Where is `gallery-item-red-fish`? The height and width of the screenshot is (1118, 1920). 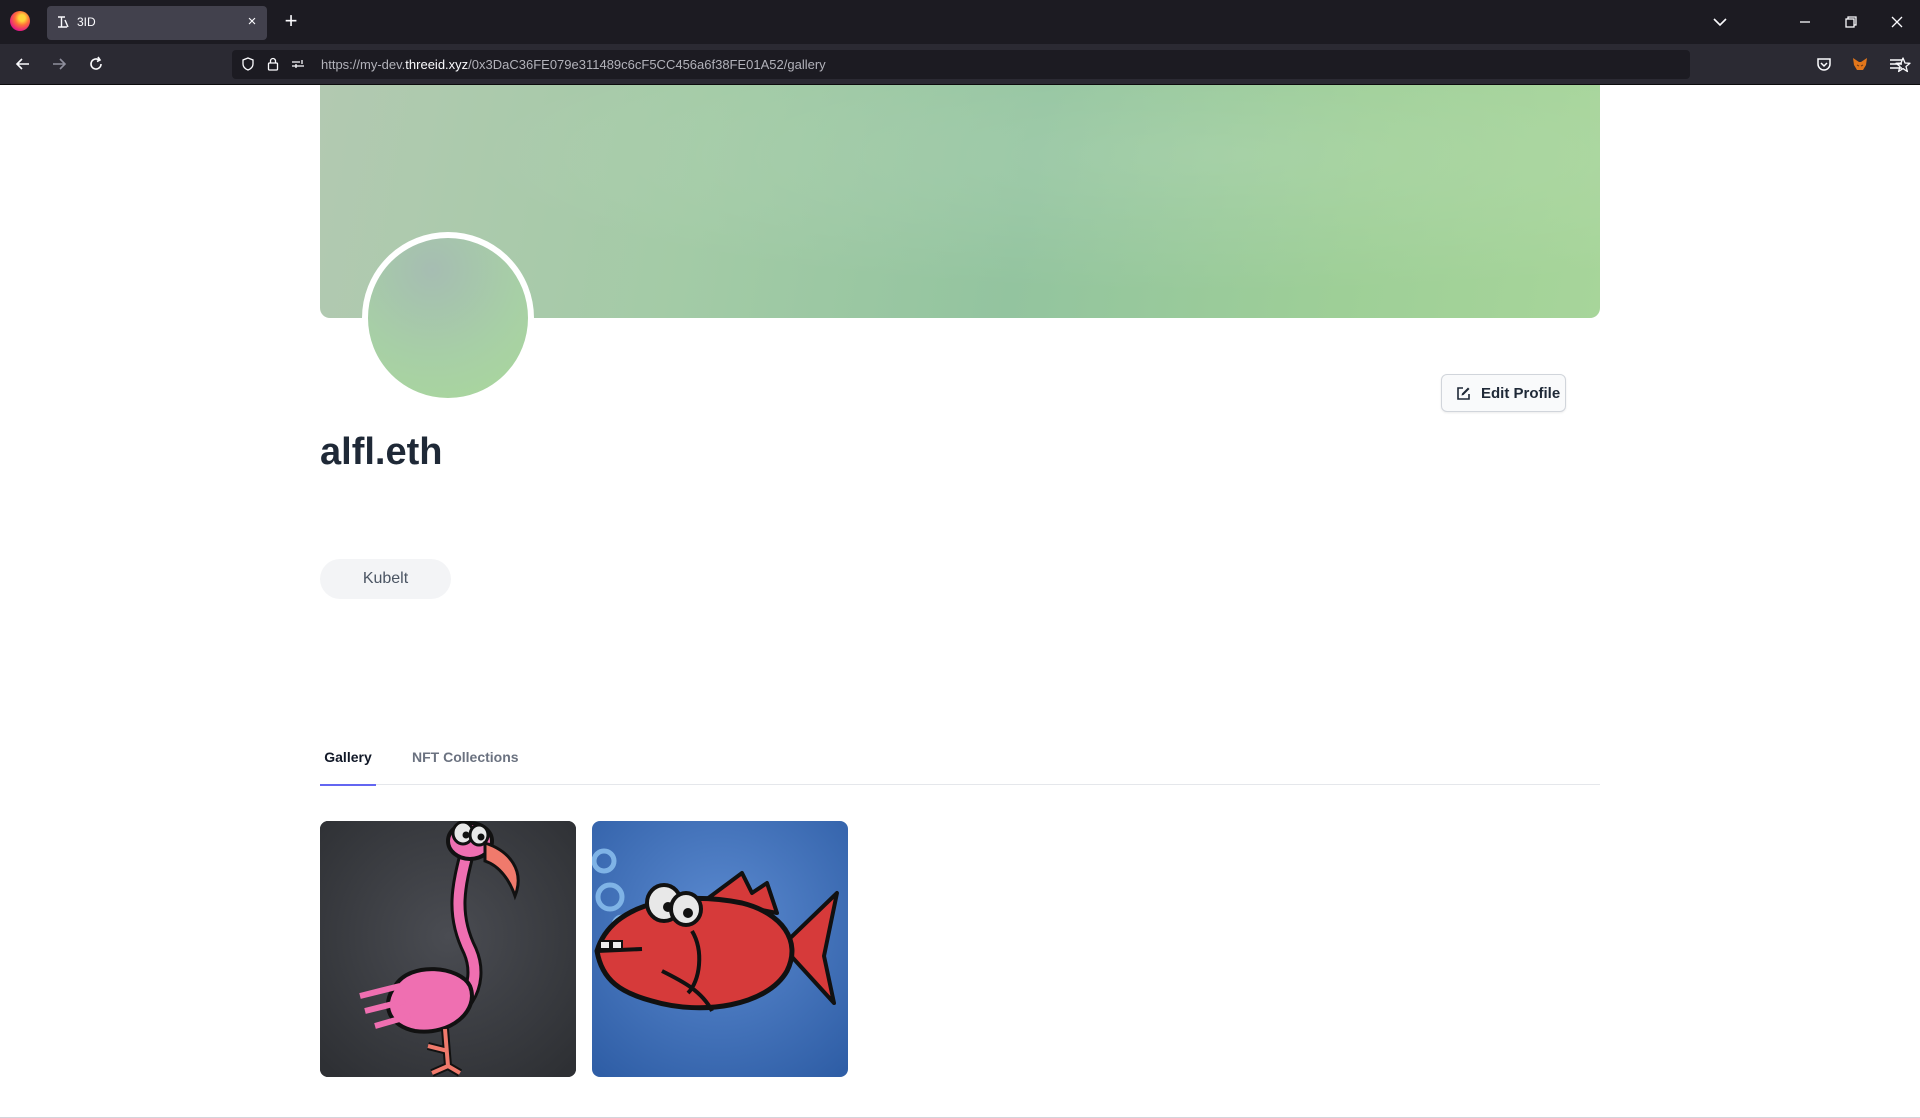 gallery-item-red-fish is located at coordinates (720, 949).